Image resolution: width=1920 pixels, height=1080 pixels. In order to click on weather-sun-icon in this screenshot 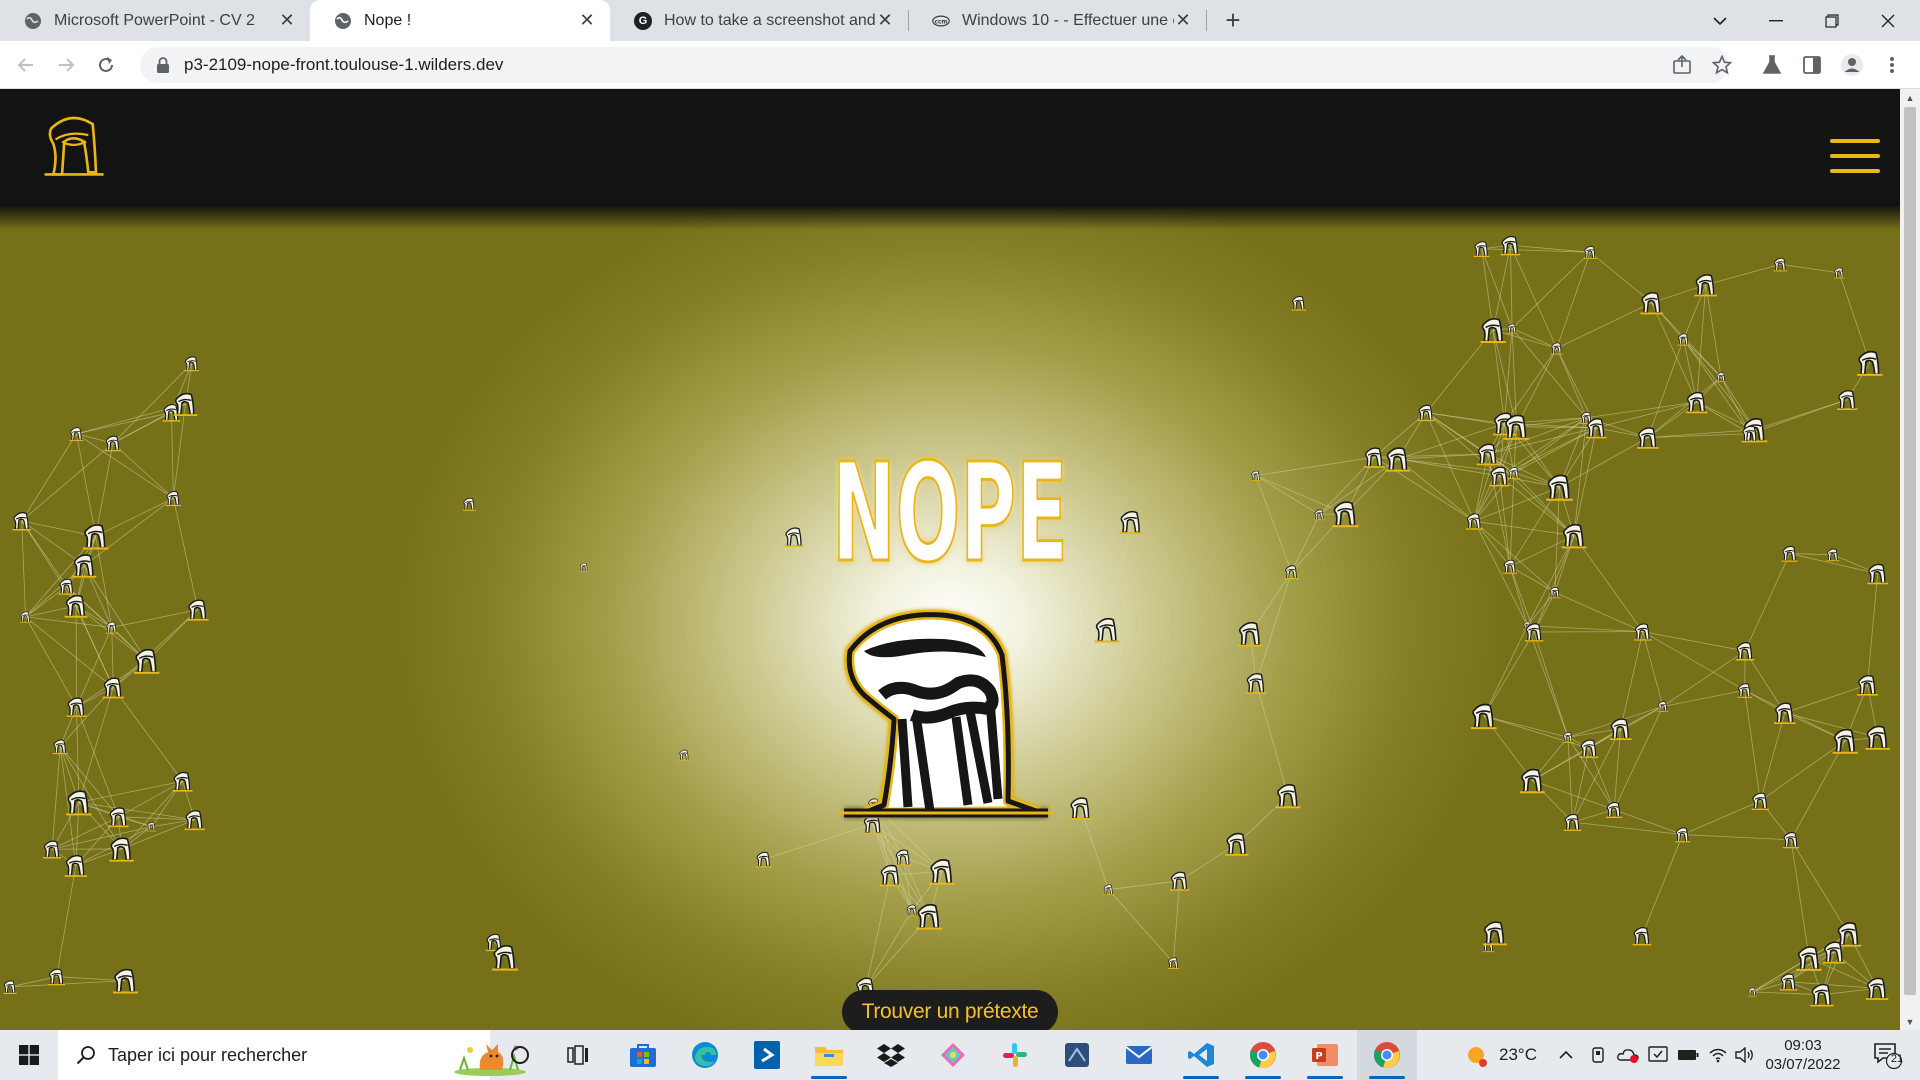, I will do `click(1478, 1055)`.